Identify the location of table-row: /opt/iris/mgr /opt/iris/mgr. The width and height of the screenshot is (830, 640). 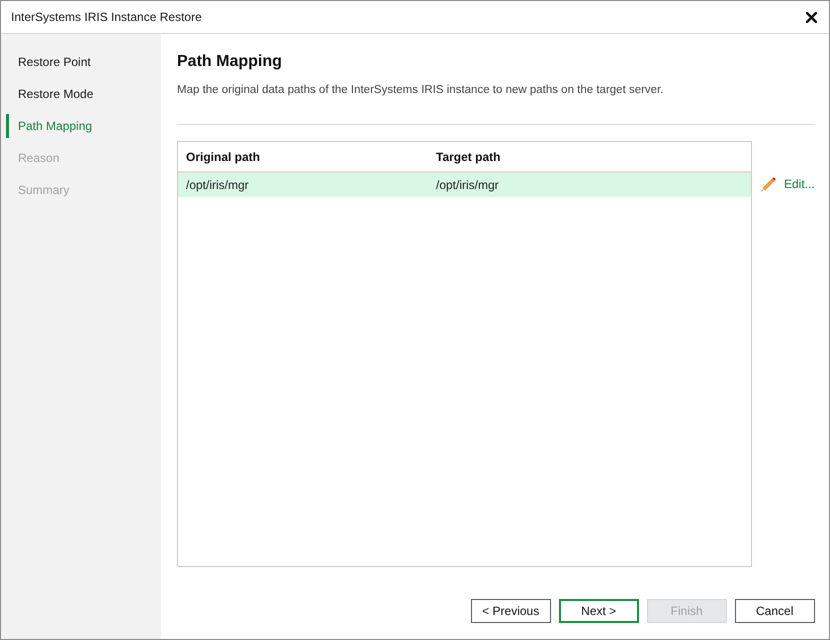
(464, 185).